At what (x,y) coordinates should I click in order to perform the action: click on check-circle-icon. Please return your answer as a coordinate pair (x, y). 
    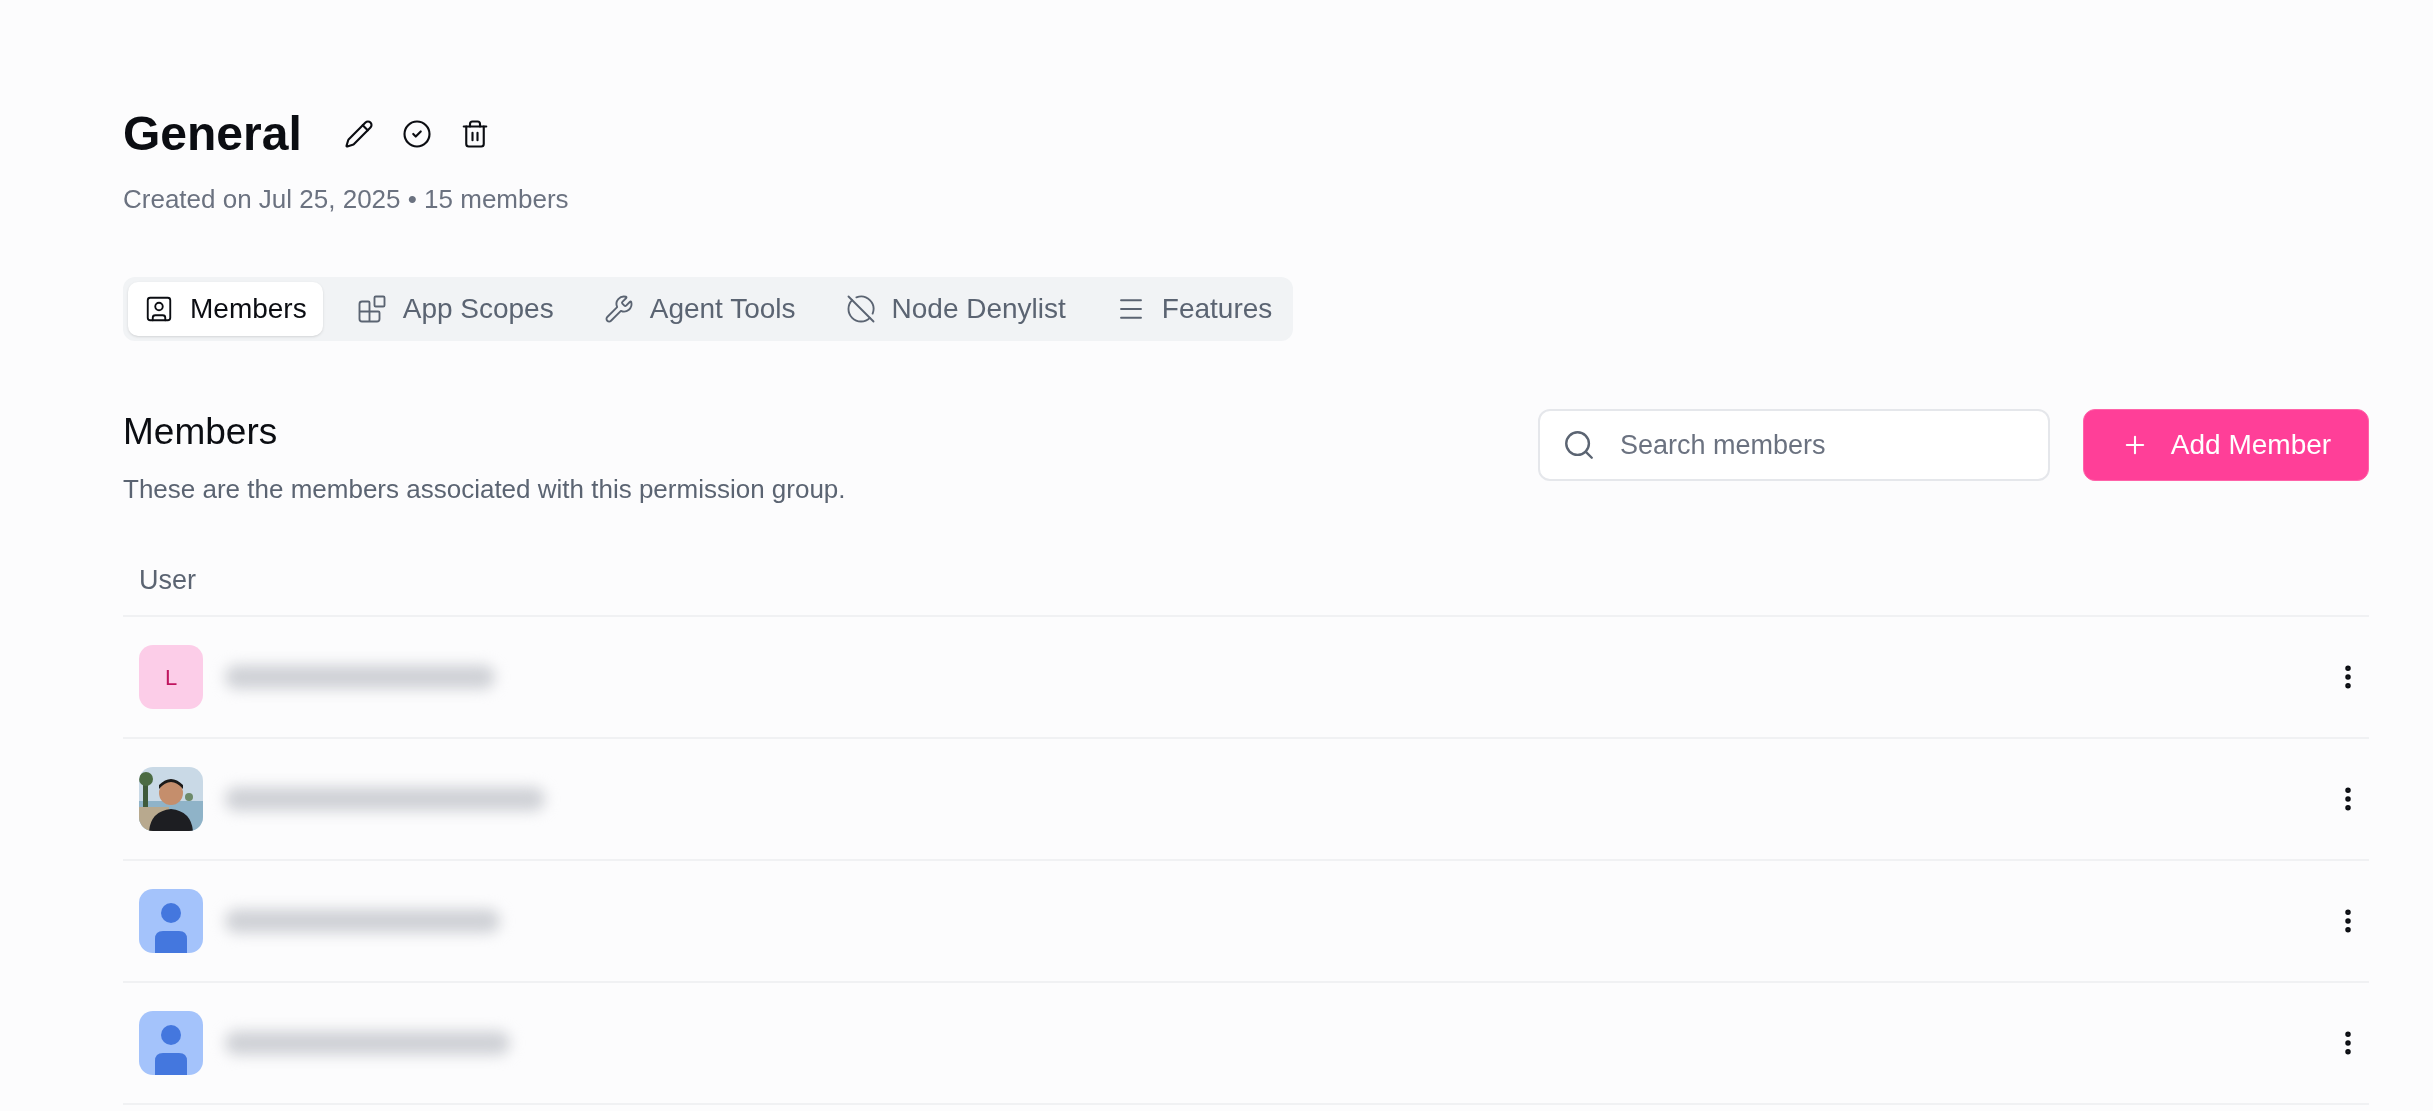
    Looking at the image, I should click on (416, 134).